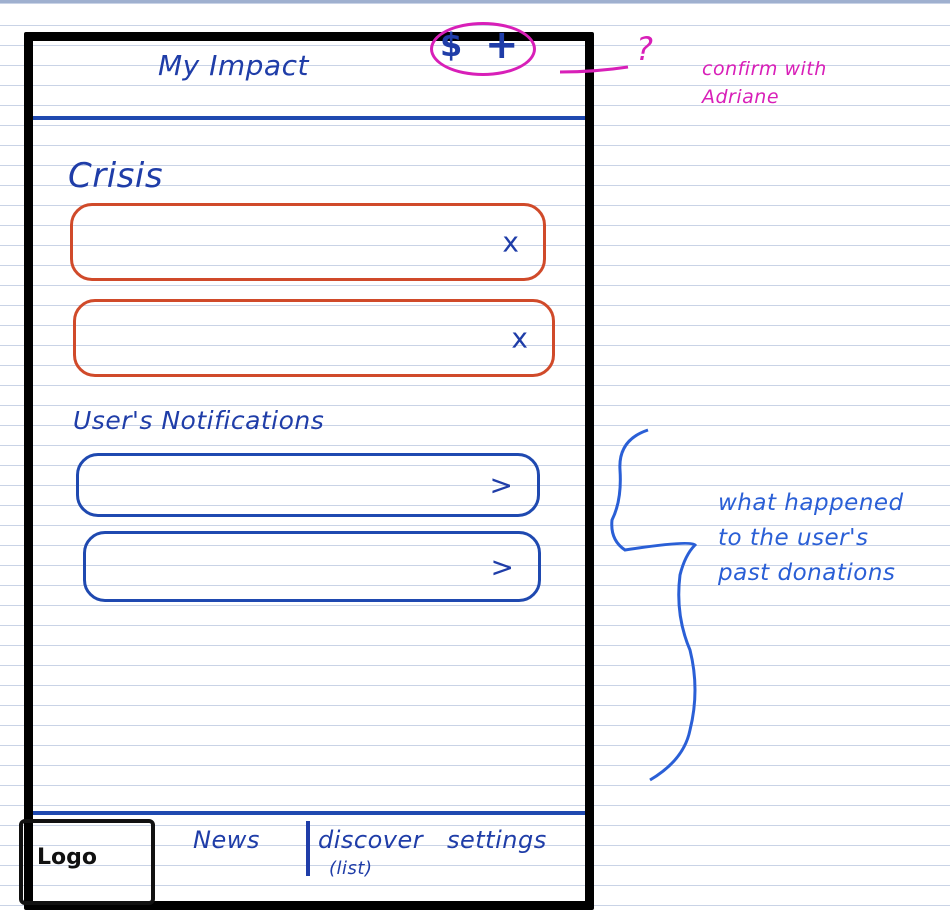 Image resolution: width=950 pixels, height=922 pixels. I want to click on add-icon: +, so click(502, 45).